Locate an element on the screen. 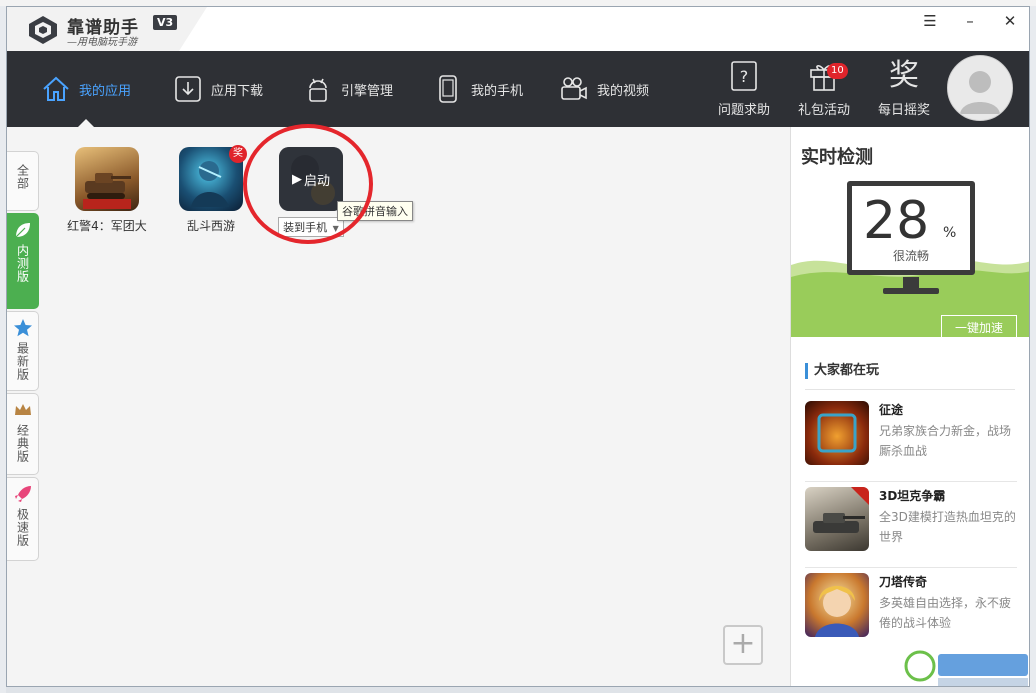 The height and width of the screenshot is (693, 1036). app-version-badge: V3 is located at coordinates (165, 22).